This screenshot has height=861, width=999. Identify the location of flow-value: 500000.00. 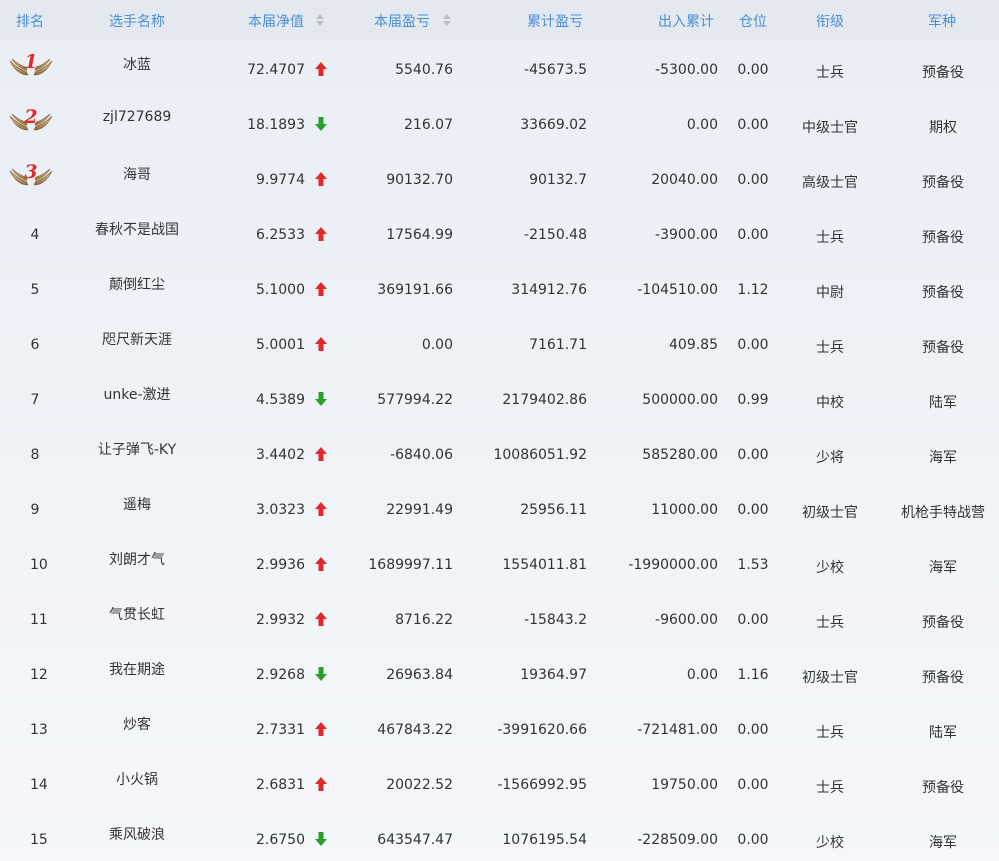
(680, 400).